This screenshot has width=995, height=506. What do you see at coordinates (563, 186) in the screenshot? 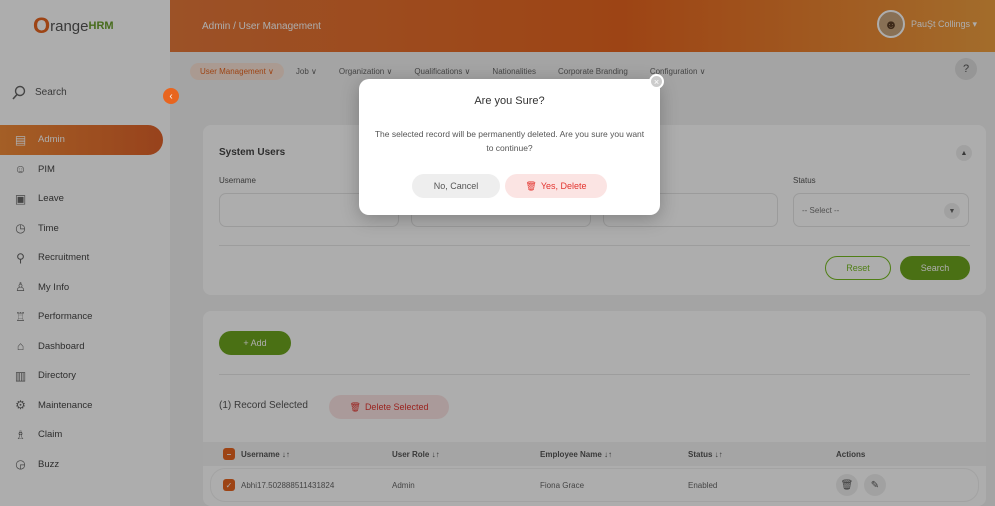
I see `confirm-delete-label: Yes, Delete` at bounding box center [563, 186].